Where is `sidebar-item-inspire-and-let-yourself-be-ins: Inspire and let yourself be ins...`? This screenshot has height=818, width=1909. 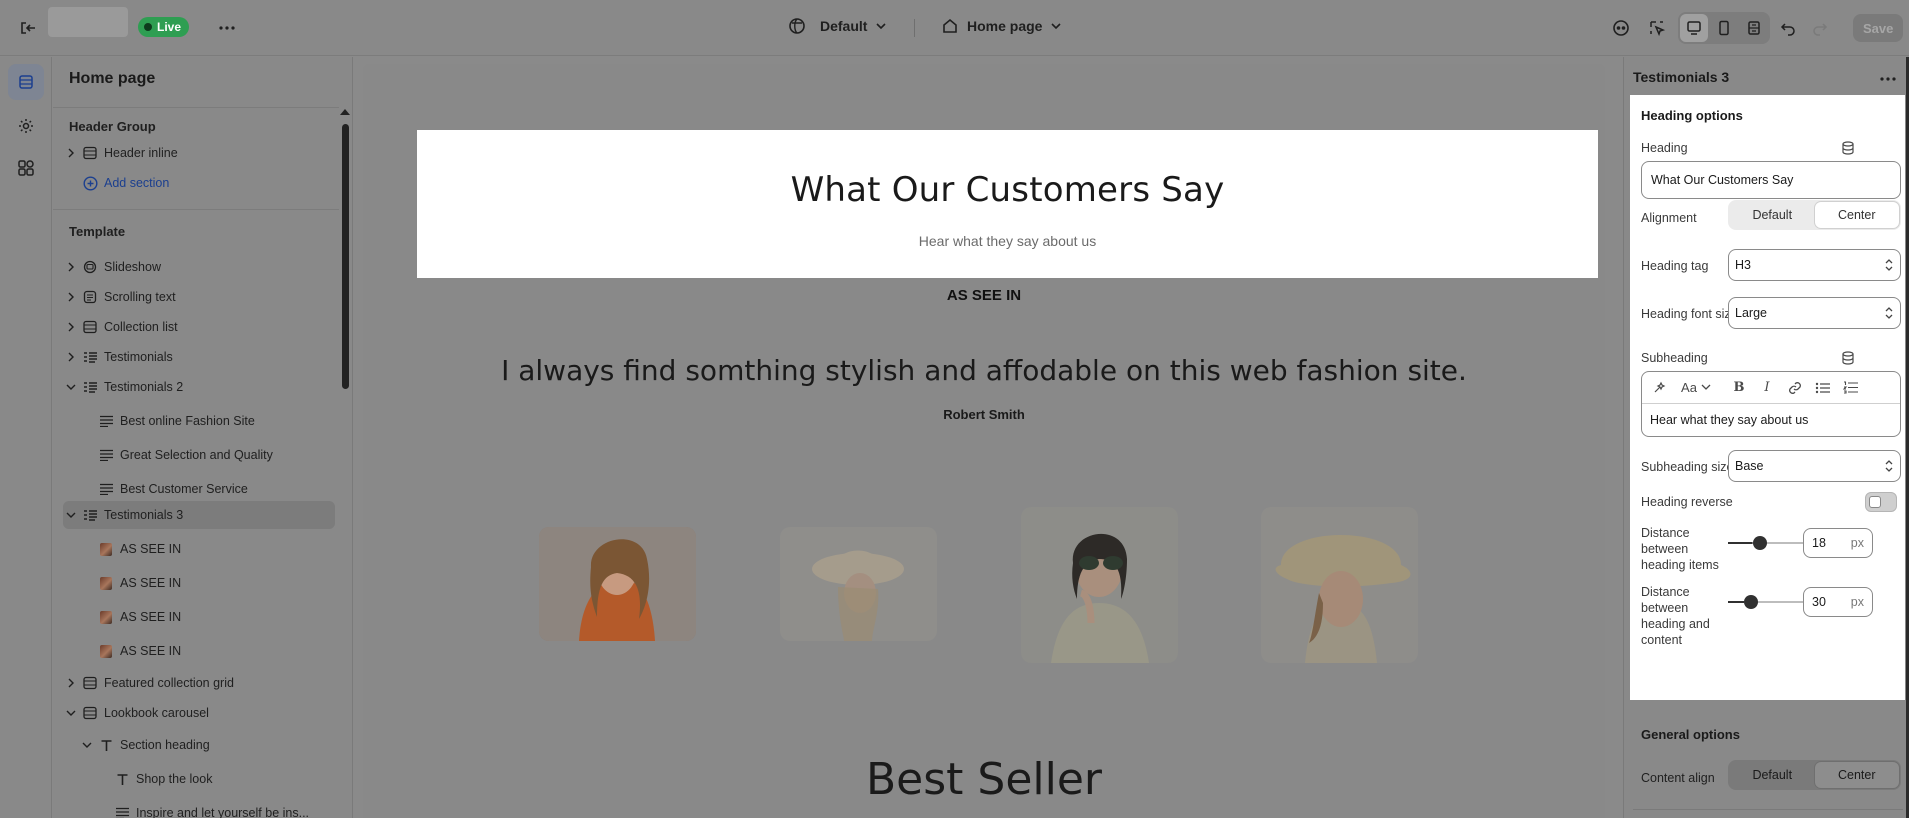 sidebar-item-inspire-and-let-yourself-be-ins: Inspire and let yourself be ins... is located at coordinates (199, 808).